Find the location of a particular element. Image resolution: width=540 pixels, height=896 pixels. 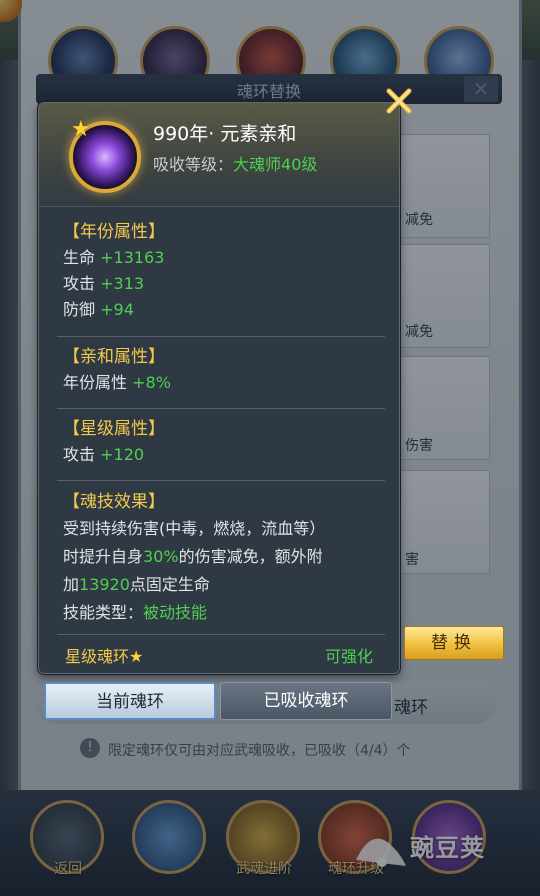

absorb-level: 吸收等级：大魂师40级 is located at coordinates (235, 163).